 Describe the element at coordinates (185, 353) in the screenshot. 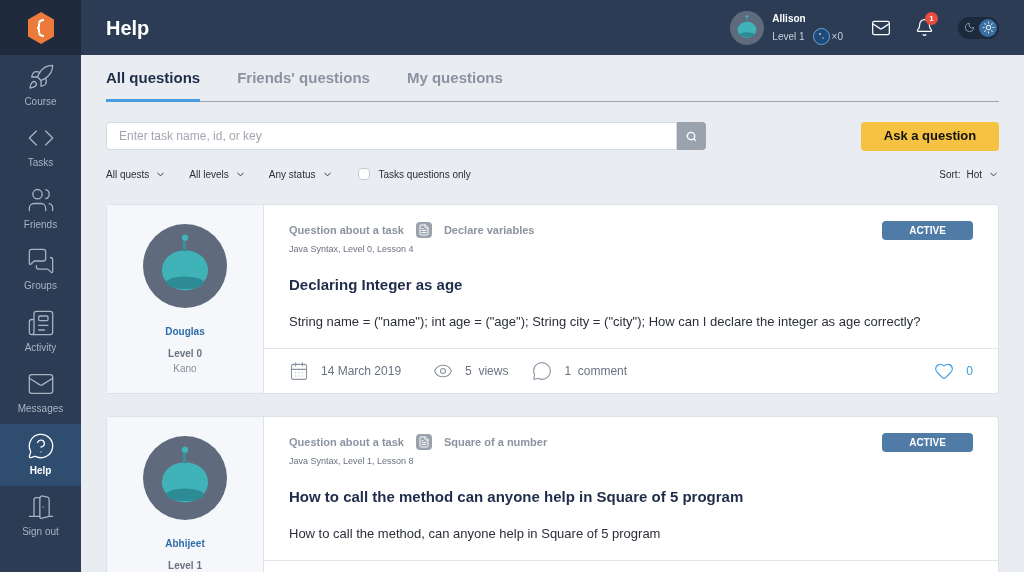

I see `author-level: Level 0` at that location.